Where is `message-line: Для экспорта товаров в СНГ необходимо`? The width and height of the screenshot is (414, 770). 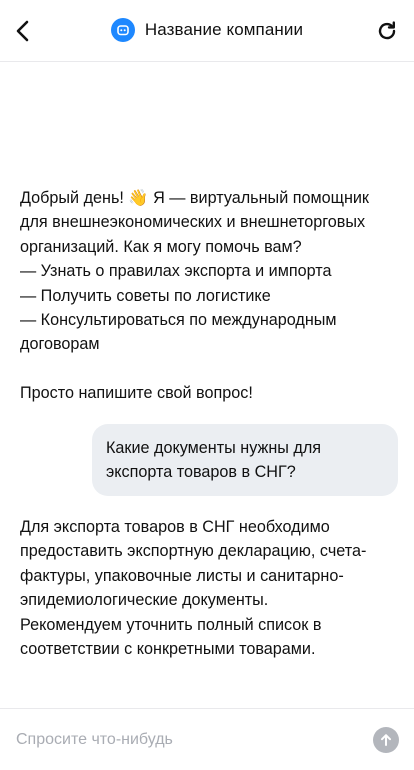
message-line: Для экспорта товаров в СНГ необходимо is located at coordinates (175, 527).